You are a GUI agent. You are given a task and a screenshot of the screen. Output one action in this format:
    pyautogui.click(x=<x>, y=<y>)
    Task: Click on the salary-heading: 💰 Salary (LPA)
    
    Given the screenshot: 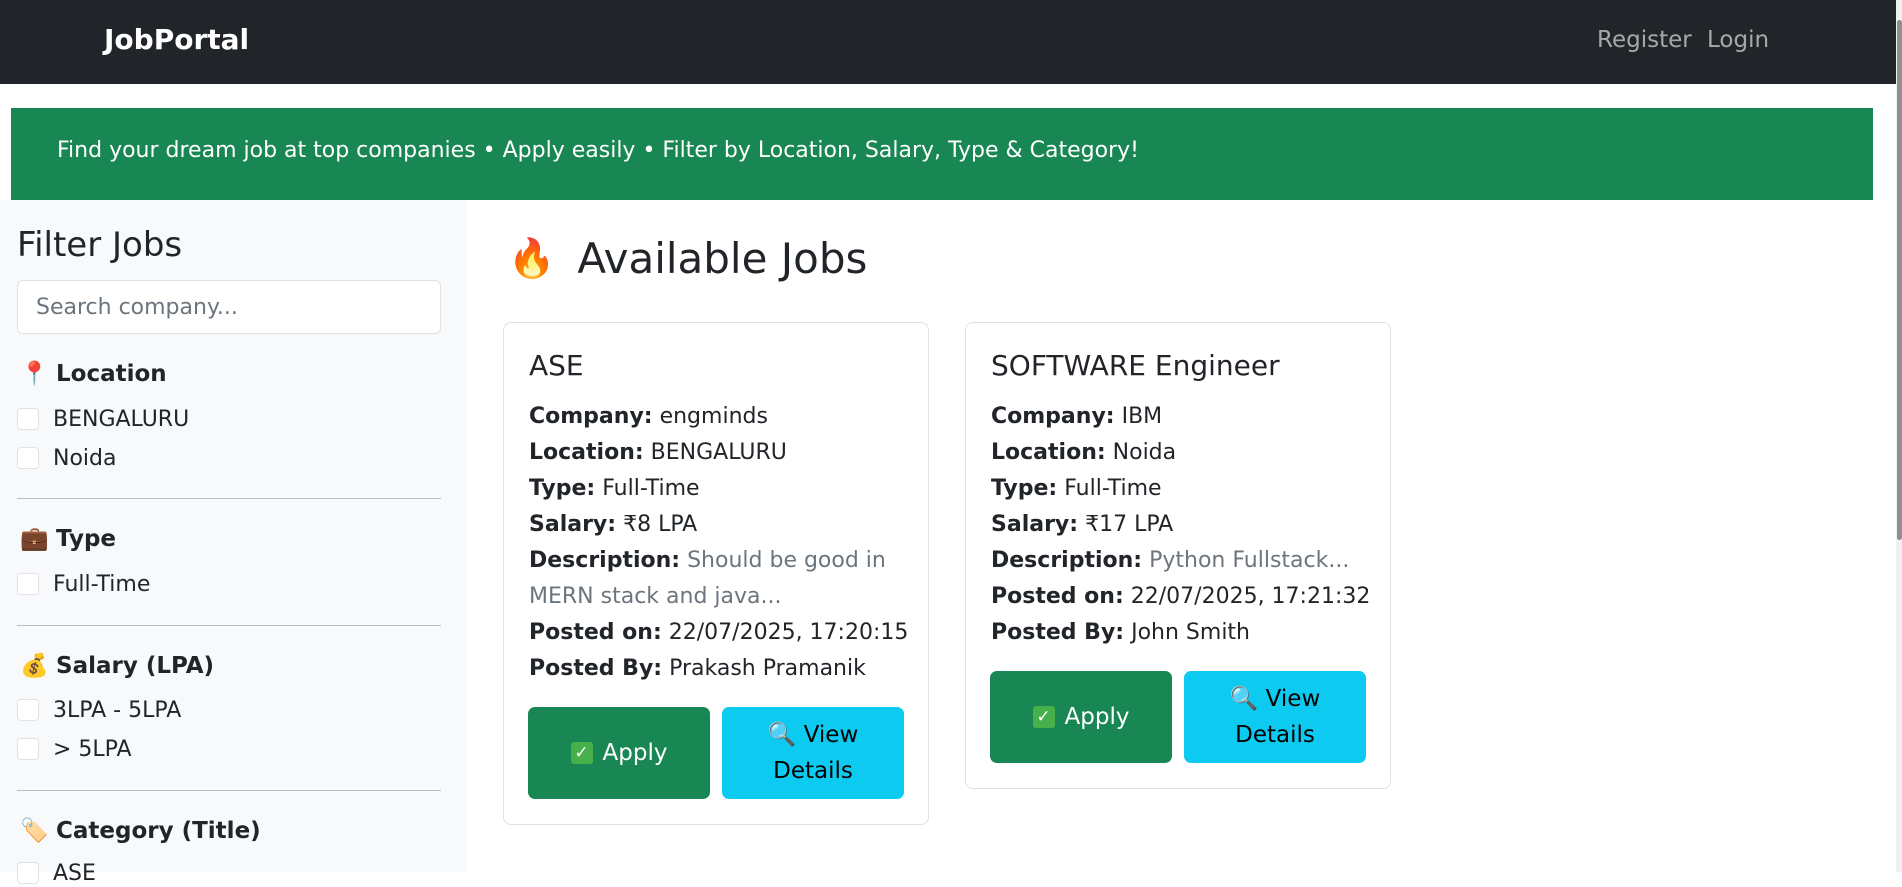 What is the action you would take?
    pyautogui.click(x=117, y=665)
    